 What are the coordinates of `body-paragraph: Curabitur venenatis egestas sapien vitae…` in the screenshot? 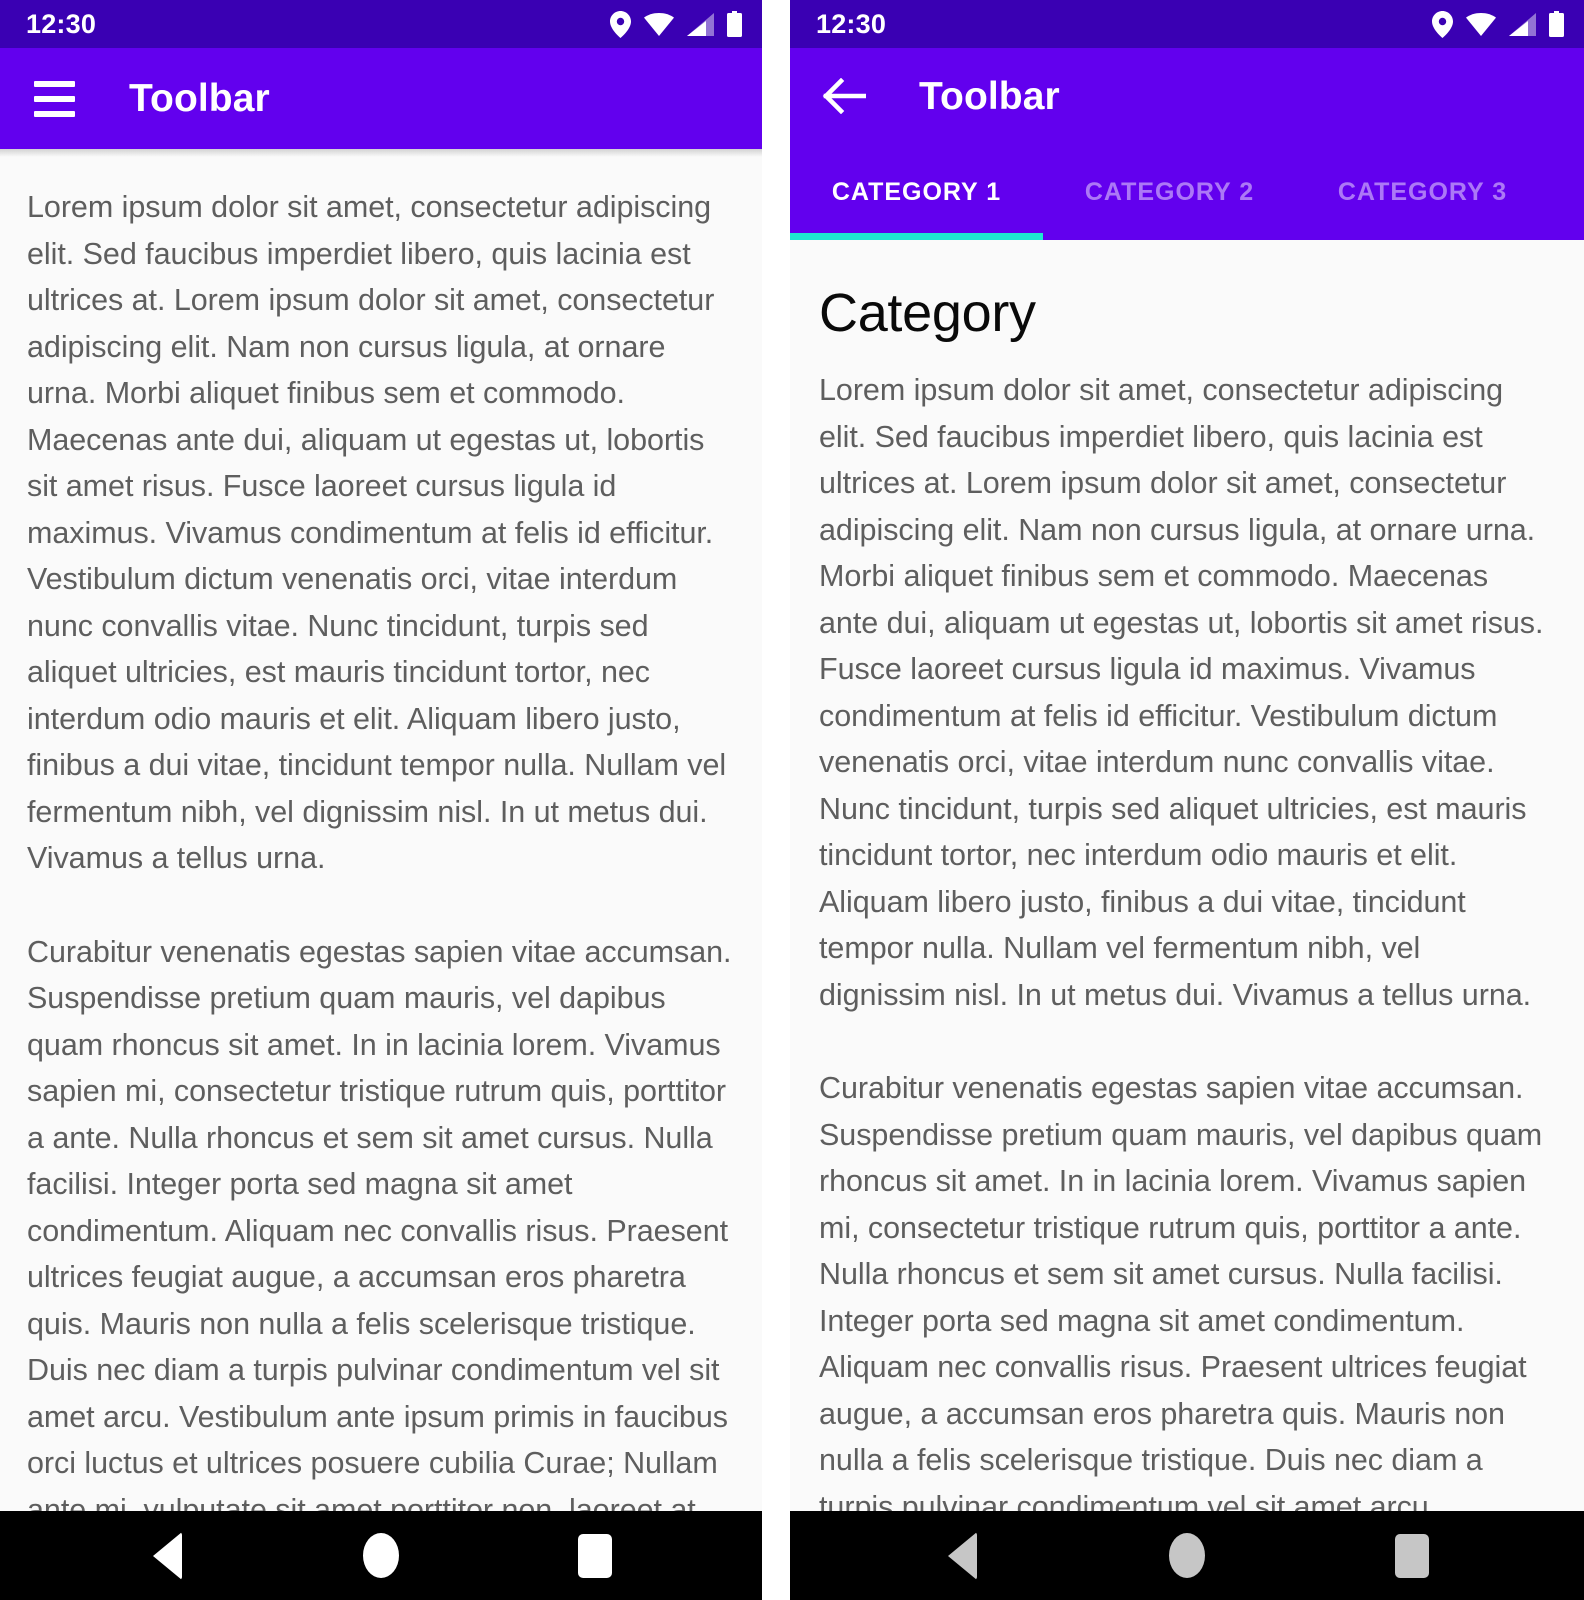 It's located at (1181, 1291).